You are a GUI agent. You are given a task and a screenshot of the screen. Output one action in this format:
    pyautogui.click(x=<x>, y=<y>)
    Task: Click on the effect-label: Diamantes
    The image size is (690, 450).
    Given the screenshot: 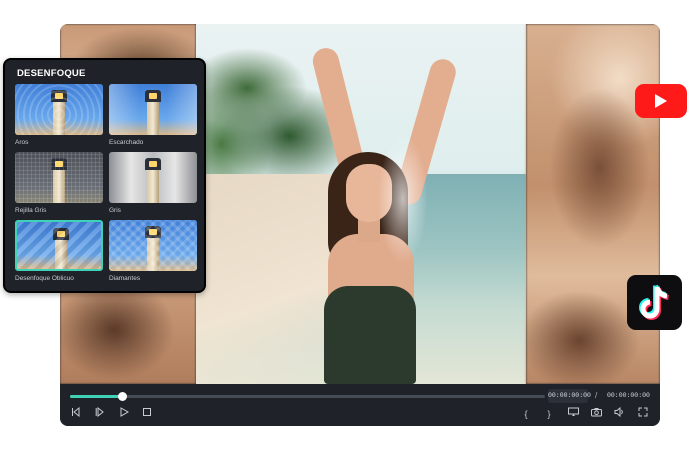 What is the action you would take?
    pyautogui.click(x=125, y=278)
    